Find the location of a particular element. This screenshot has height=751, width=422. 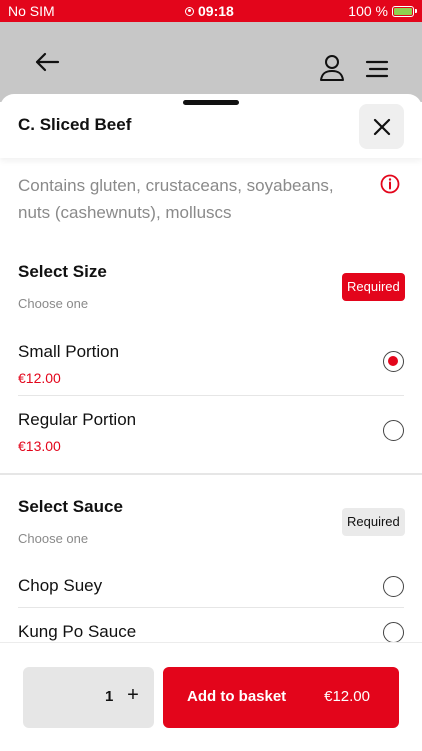

size-section-title: Select Size is located at coordinates (62, 271).